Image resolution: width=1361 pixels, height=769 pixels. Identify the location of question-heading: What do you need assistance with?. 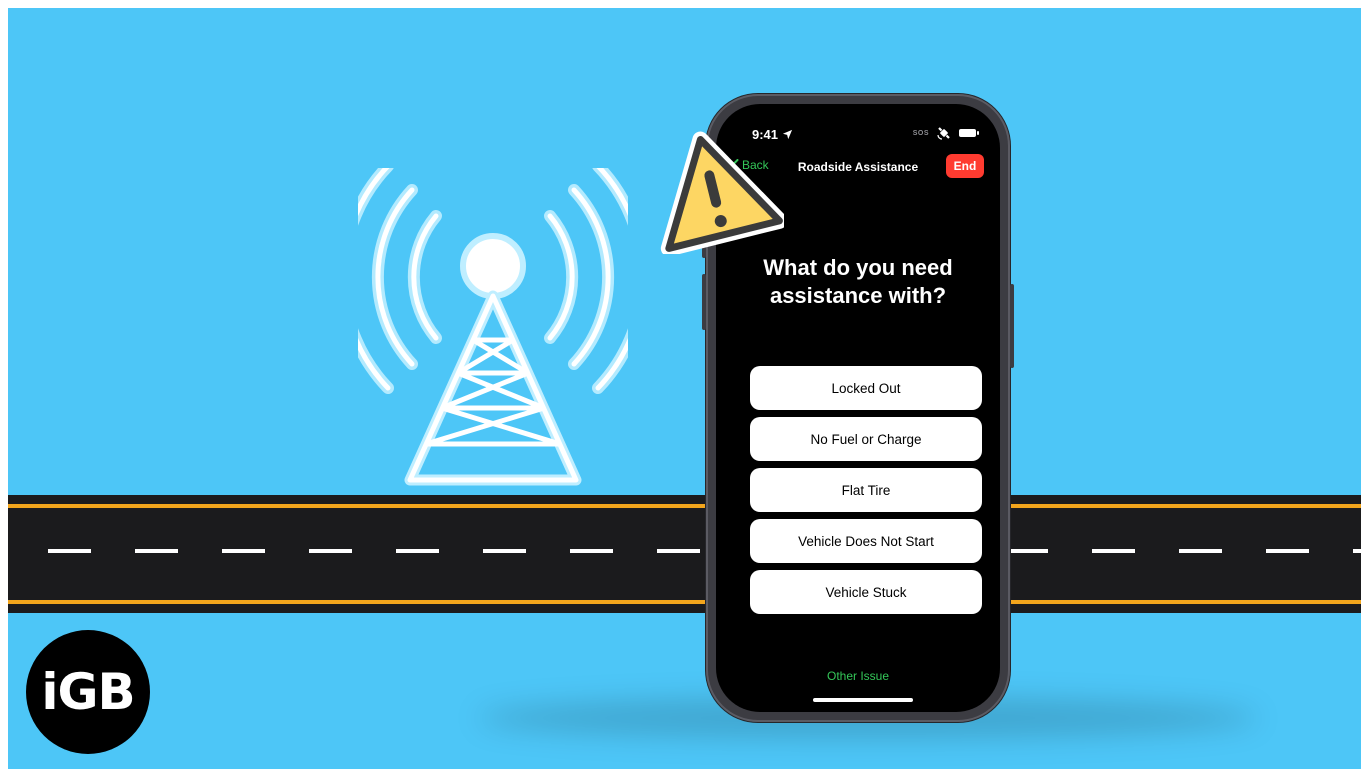
(858, 282).